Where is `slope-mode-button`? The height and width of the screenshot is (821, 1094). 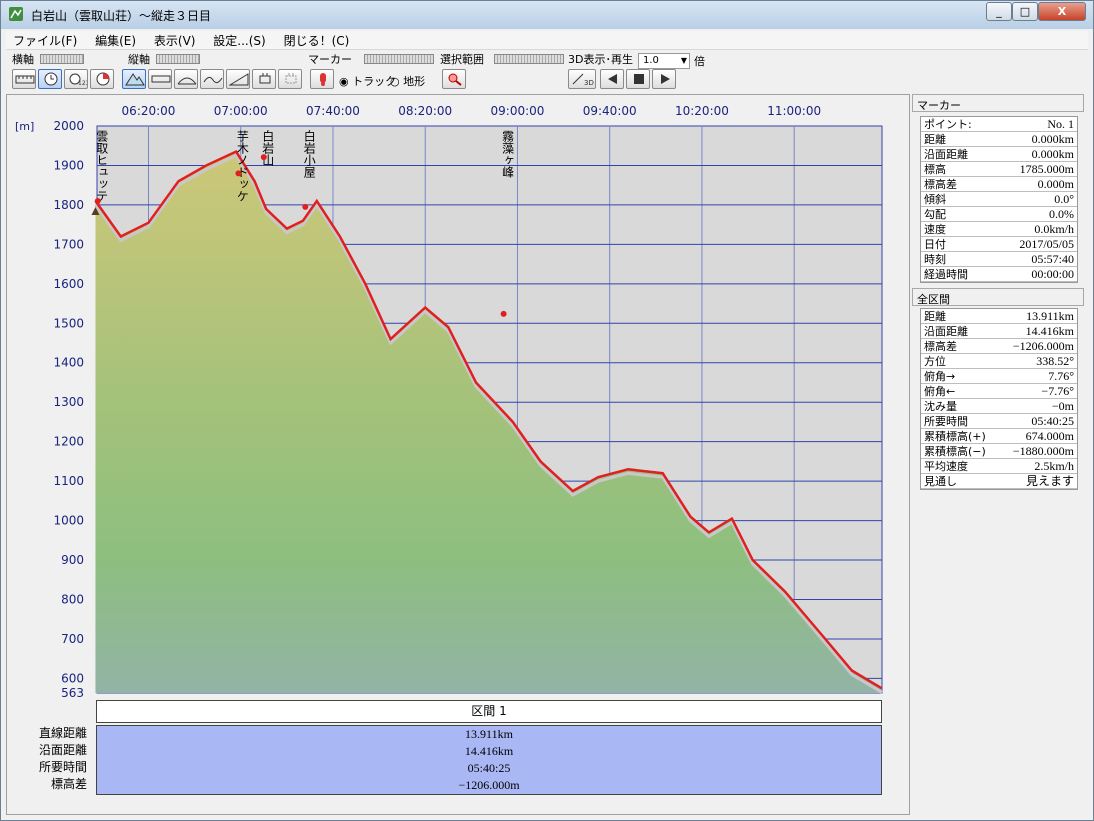 slope-mode-button is located at coordinates (238, 79).